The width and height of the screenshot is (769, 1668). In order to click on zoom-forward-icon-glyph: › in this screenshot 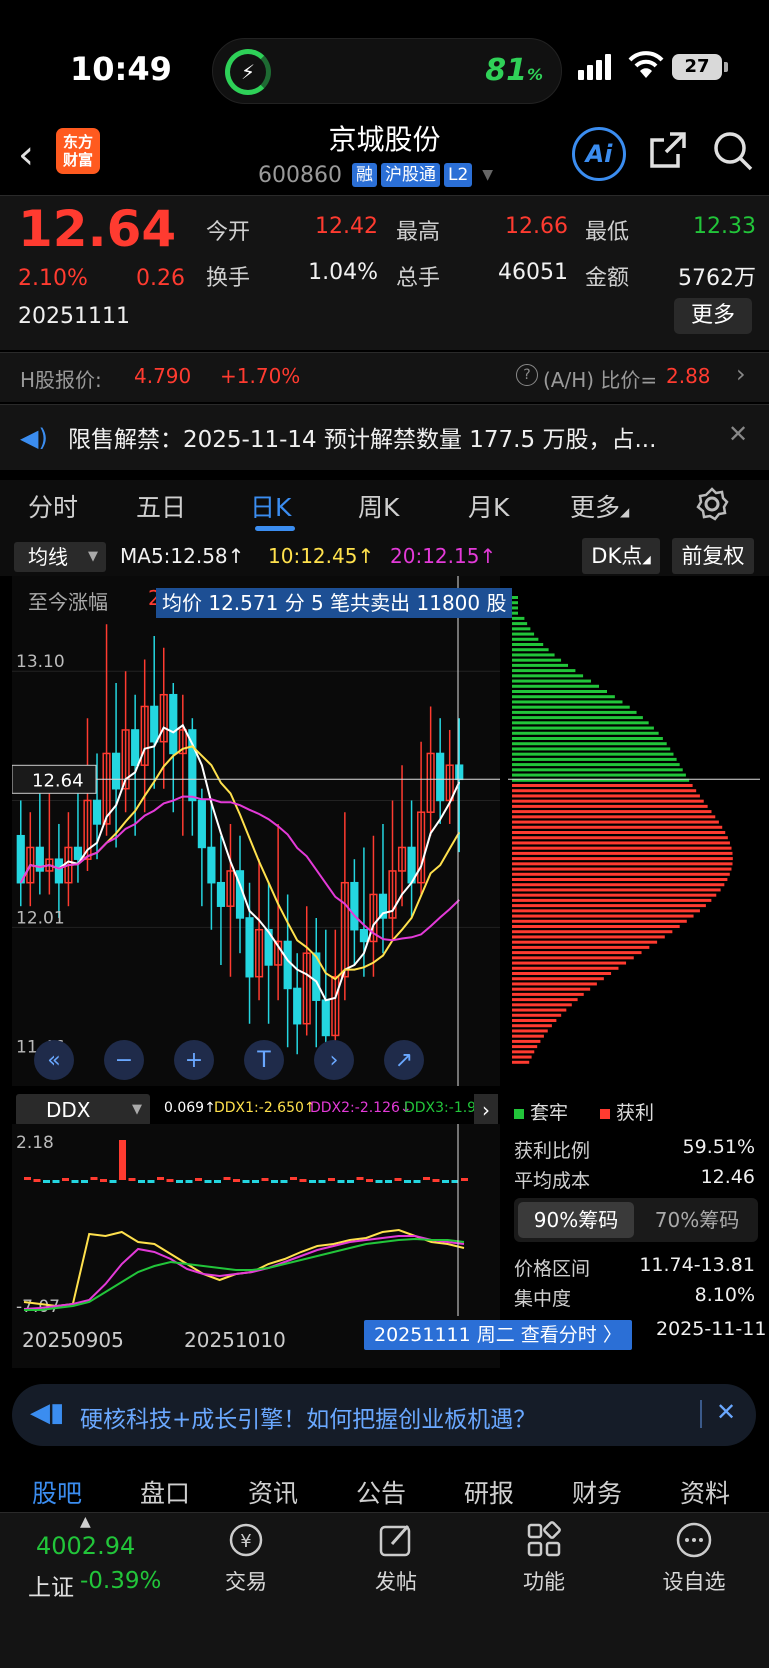, I will do `click(334, 1060)`.